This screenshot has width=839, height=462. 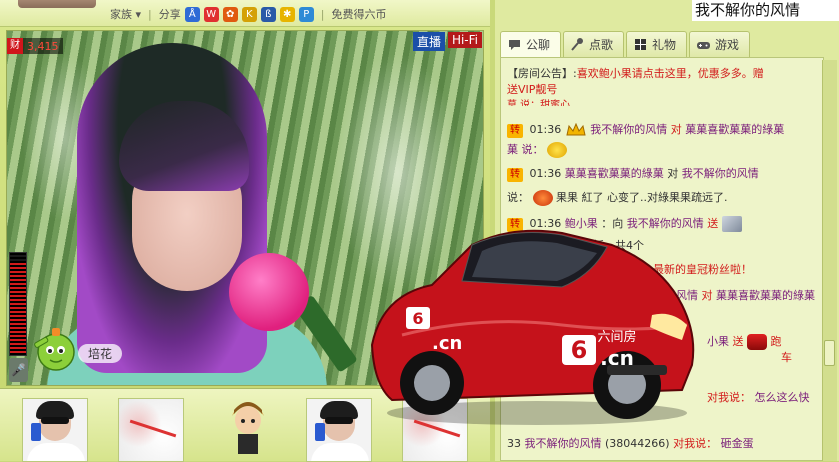 I want to click on live-badge: 直播, so click(x=428, y=41).